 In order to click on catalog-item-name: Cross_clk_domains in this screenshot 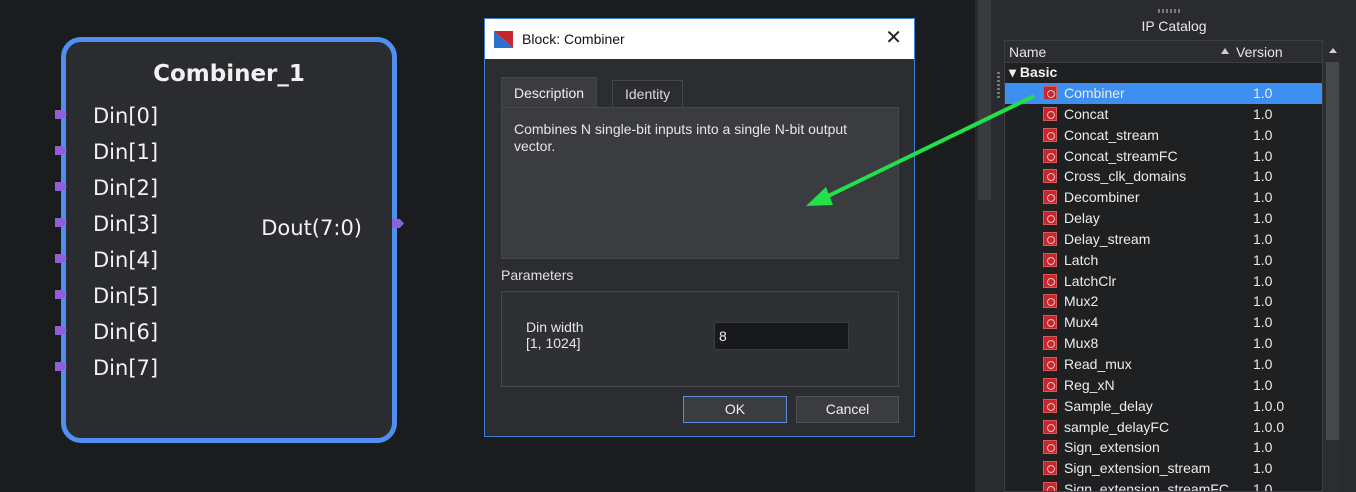, I will do `click(1125, 176)`.